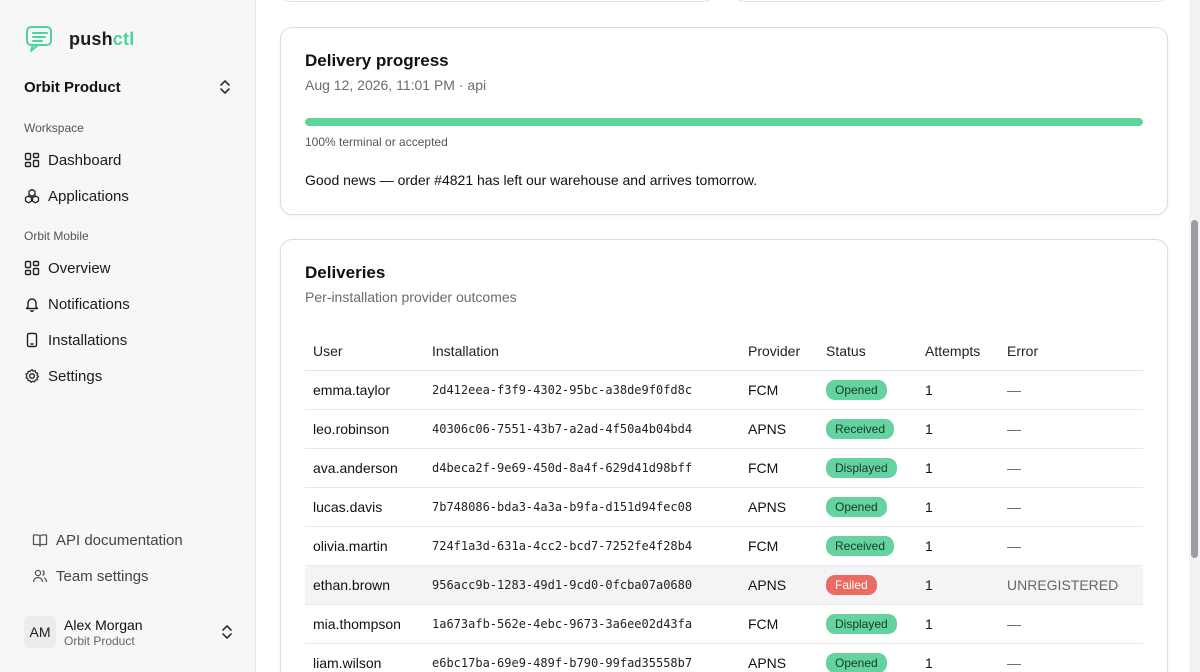  What do you see at coordinates (364, 507) in the screenshot?
I see `user-cell: lucas.davis` at bounding box center [364, 507].